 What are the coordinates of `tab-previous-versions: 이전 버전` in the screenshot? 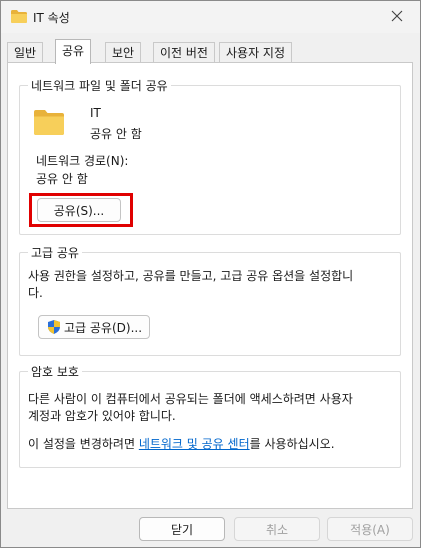 It's located at (184, 52).